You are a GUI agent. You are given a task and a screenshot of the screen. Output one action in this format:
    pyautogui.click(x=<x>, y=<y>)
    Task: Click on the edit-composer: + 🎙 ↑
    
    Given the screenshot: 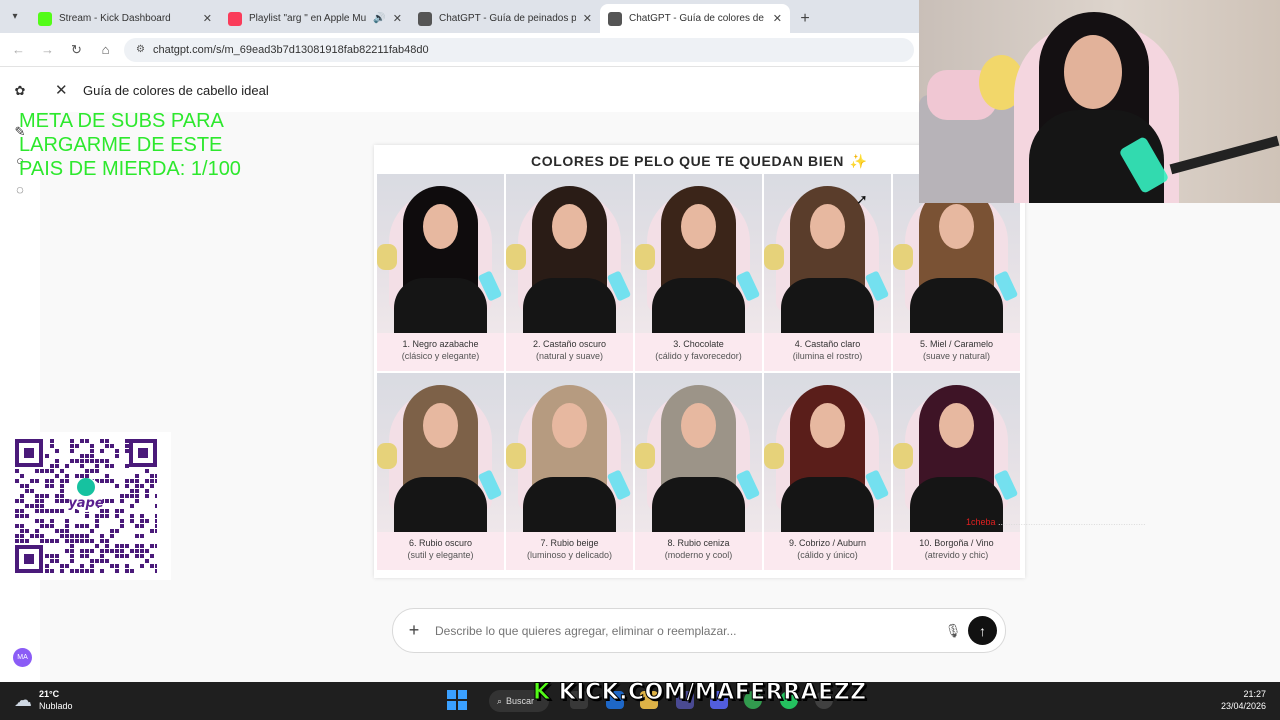 What is the action you would take?
    pyautogui.click(x=699, y=630)
    